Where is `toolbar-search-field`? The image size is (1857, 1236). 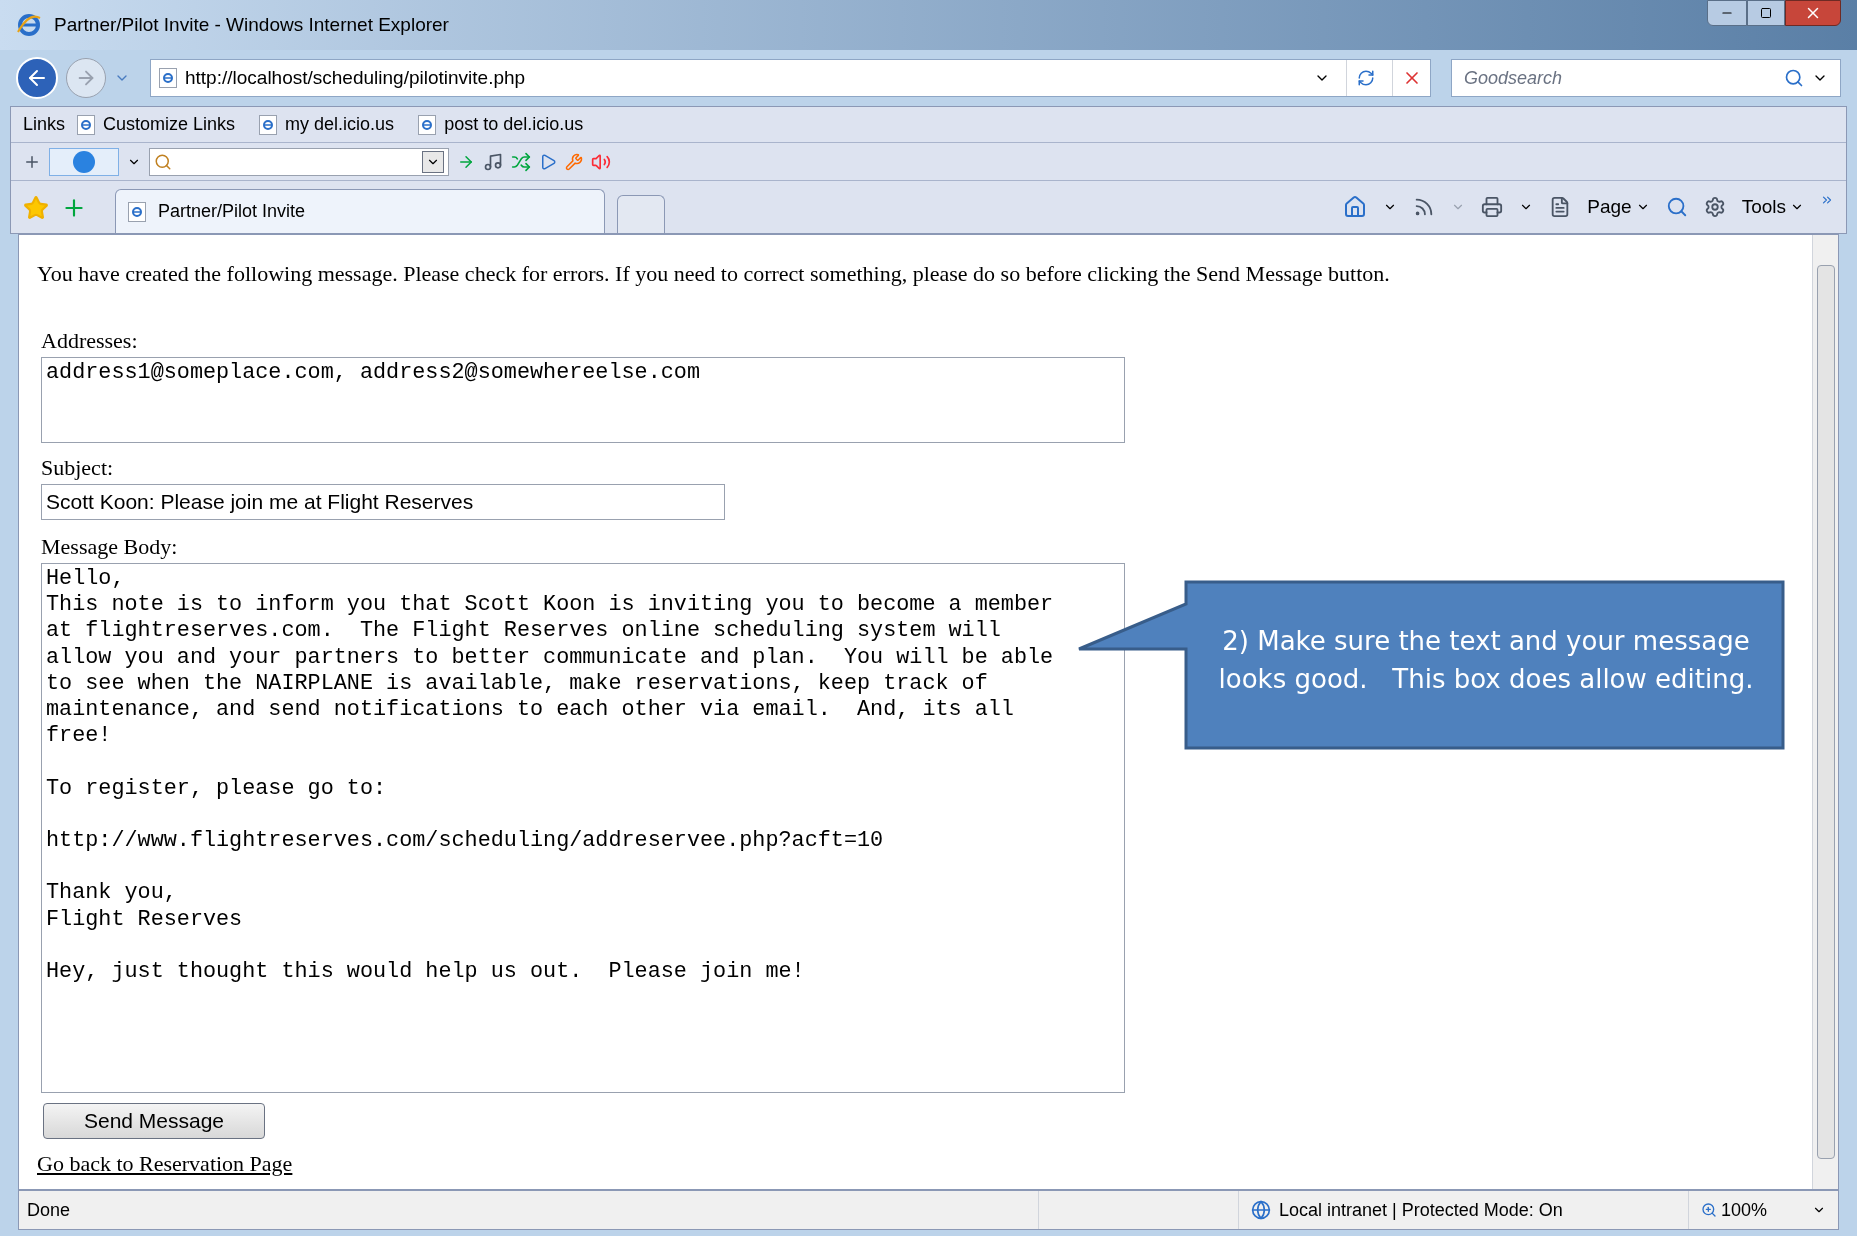 toolbar-search-field is located at coordinates (299, 161).